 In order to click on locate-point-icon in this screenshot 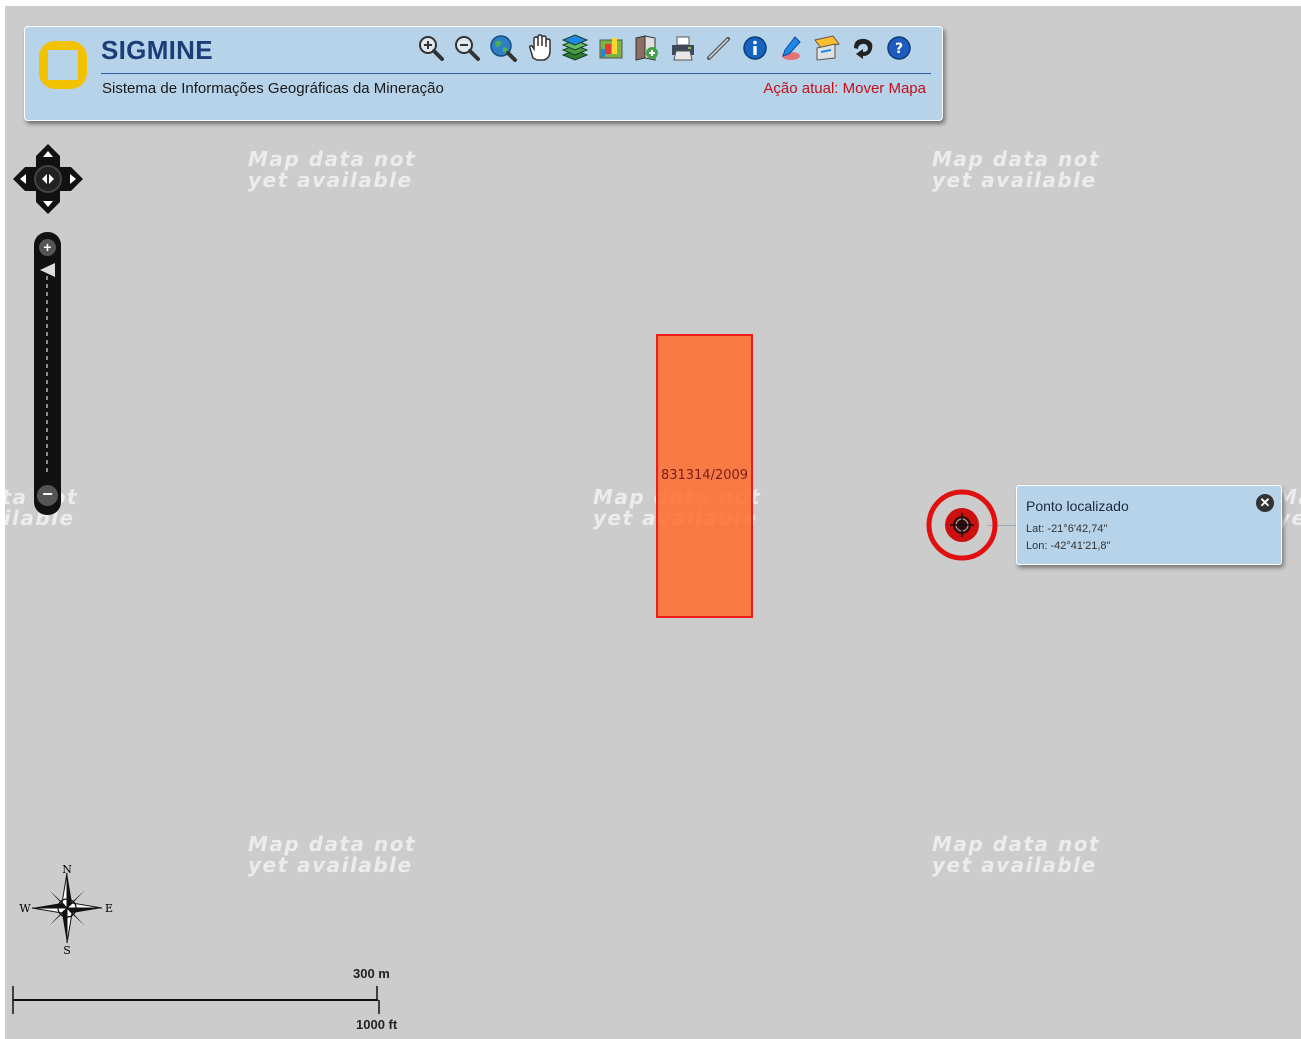, I will do `click(791, 48)`.